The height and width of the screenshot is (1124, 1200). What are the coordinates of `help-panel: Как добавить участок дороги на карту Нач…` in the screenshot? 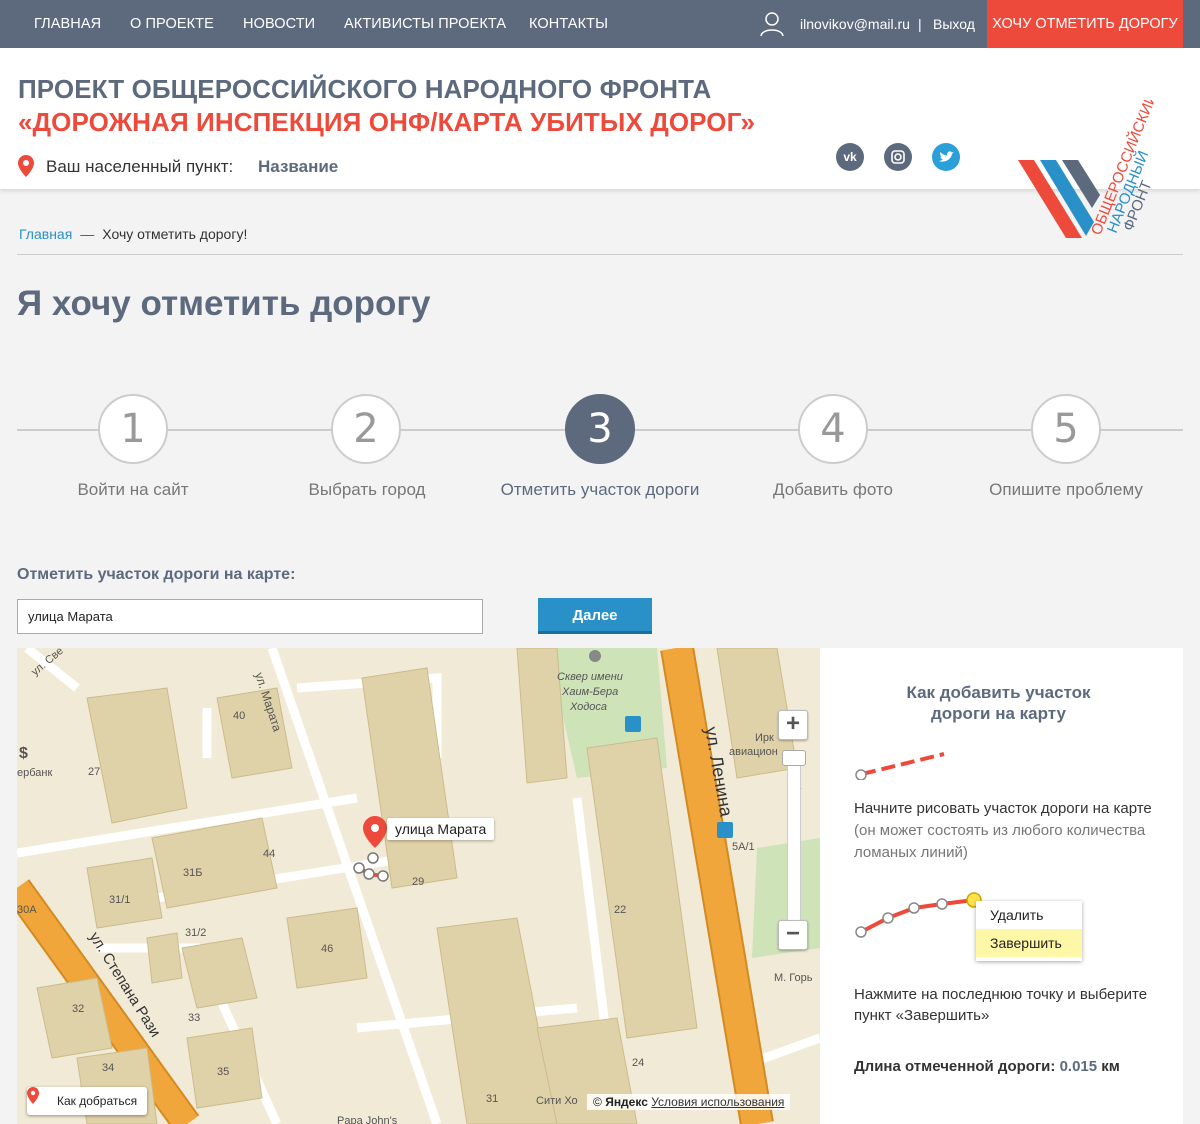 It's located at (1001, 886).